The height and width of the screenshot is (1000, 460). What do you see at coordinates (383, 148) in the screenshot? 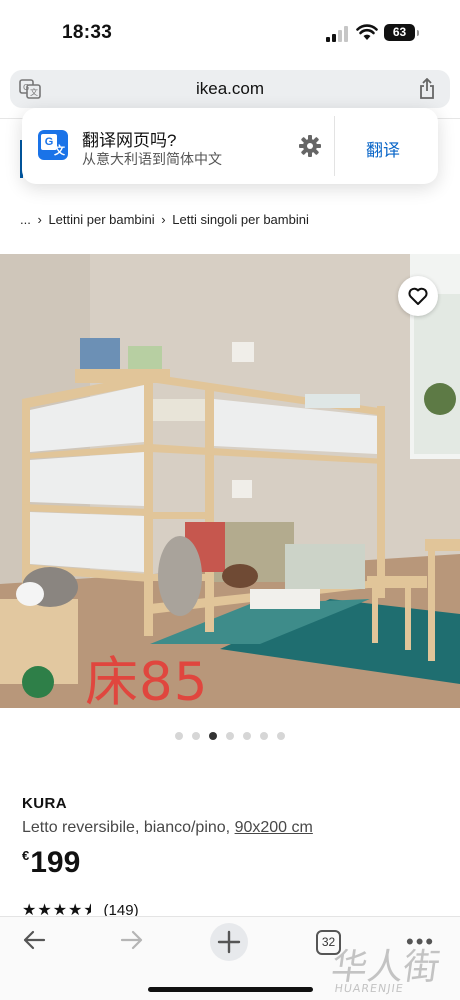
I see `translate-button: 翻译` at bounding box center [383, 148].